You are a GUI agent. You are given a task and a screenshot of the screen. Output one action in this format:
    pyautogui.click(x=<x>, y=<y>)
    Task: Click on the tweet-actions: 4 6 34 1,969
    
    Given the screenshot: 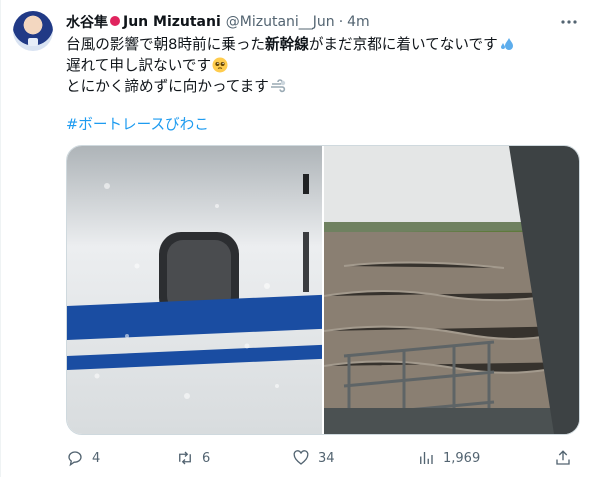 What is the action you would take?
    pyautogui.click(x=322, y=458)
    